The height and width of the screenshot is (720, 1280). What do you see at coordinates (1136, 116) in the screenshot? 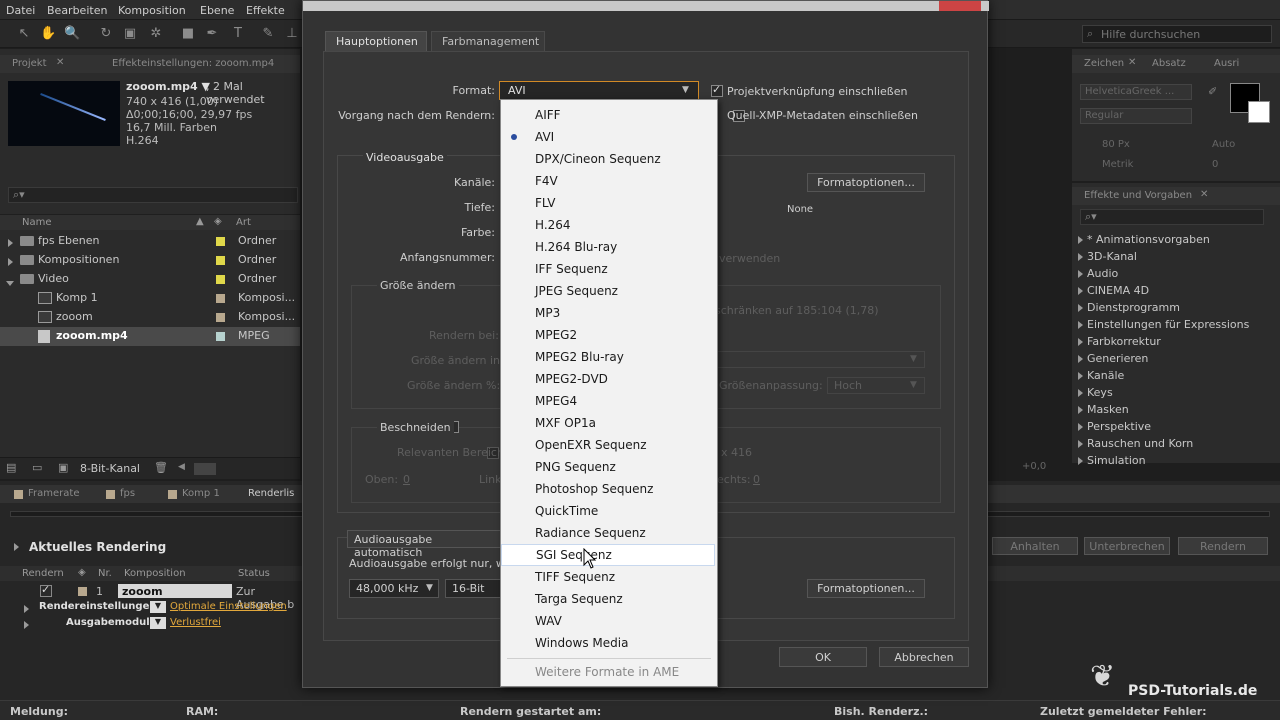
I see `style-select: Regular` at bounding box center [1136, 116].